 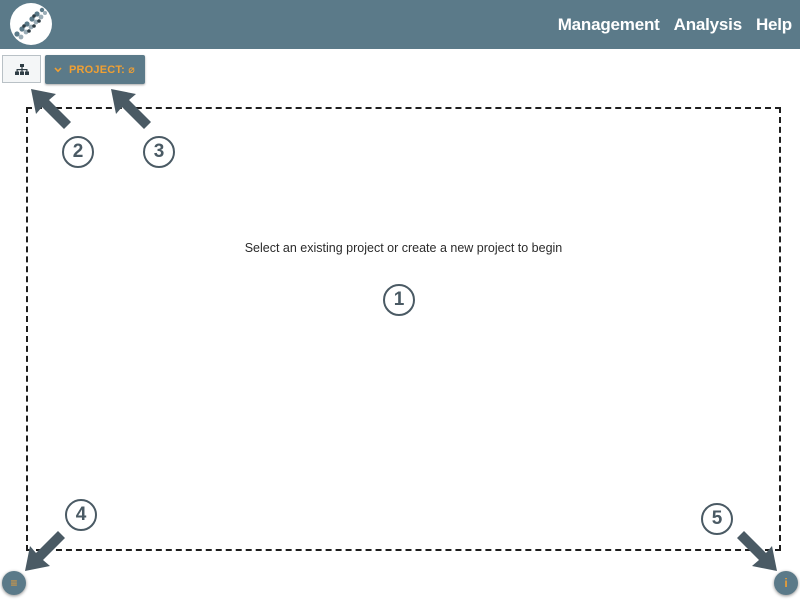 What do you see at coordinates (81, 515) in the screenshot?
I see `marker-4: 4` at bounding box center [81, 515].